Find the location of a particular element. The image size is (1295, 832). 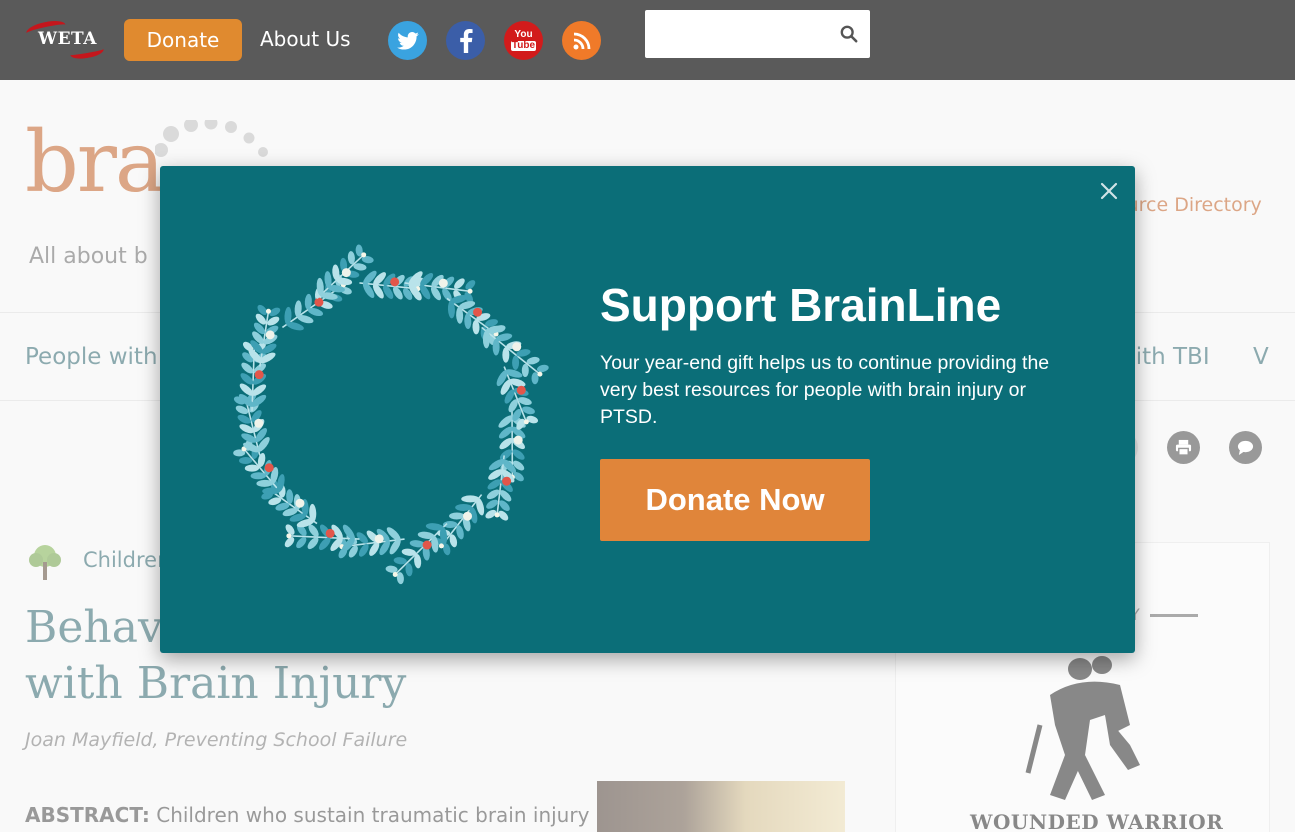

youtube-icon-you: You is located at coordinates (523, 34).